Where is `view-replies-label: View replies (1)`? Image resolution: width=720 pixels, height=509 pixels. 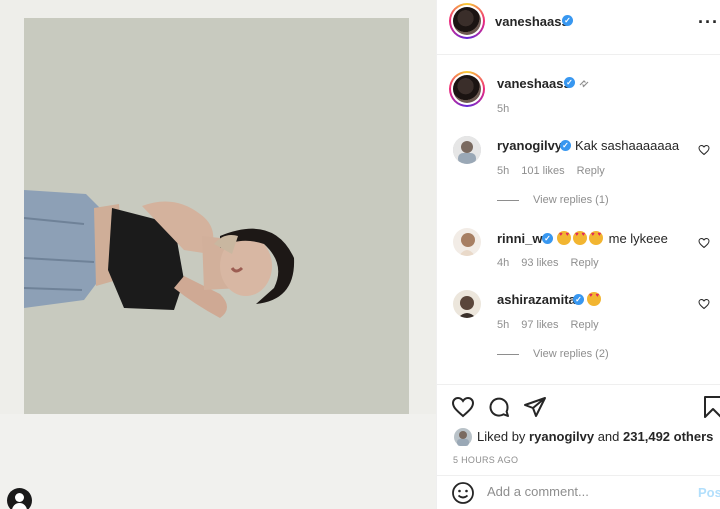 view-replies-label: View replies (1) is located at coordinates (571, 200).